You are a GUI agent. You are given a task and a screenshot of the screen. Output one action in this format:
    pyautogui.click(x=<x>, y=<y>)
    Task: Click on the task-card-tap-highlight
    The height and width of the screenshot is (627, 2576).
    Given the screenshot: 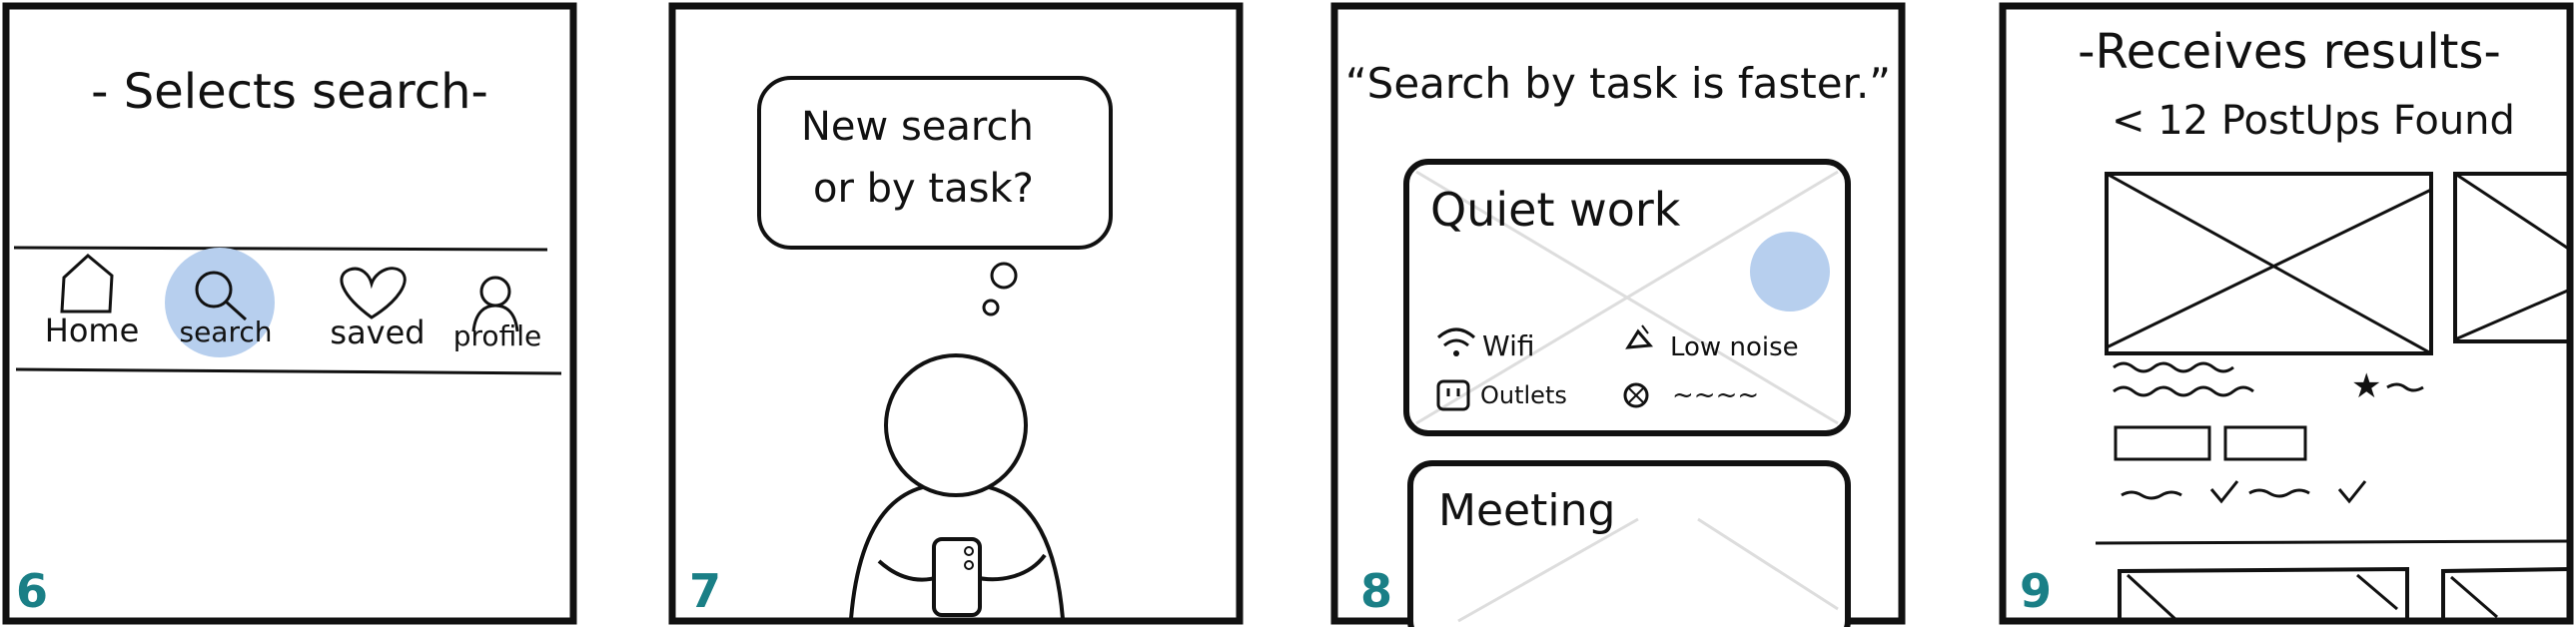 What is the action you would take?
    pyautogui.click(x=1790, y=272)
    